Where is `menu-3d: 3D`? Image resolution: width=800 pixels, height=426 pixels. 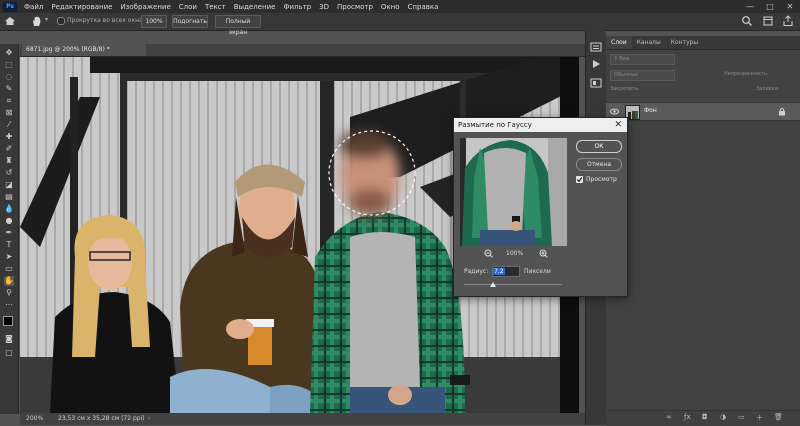
menu-3d: 3D is located at coordinates (324, 7).